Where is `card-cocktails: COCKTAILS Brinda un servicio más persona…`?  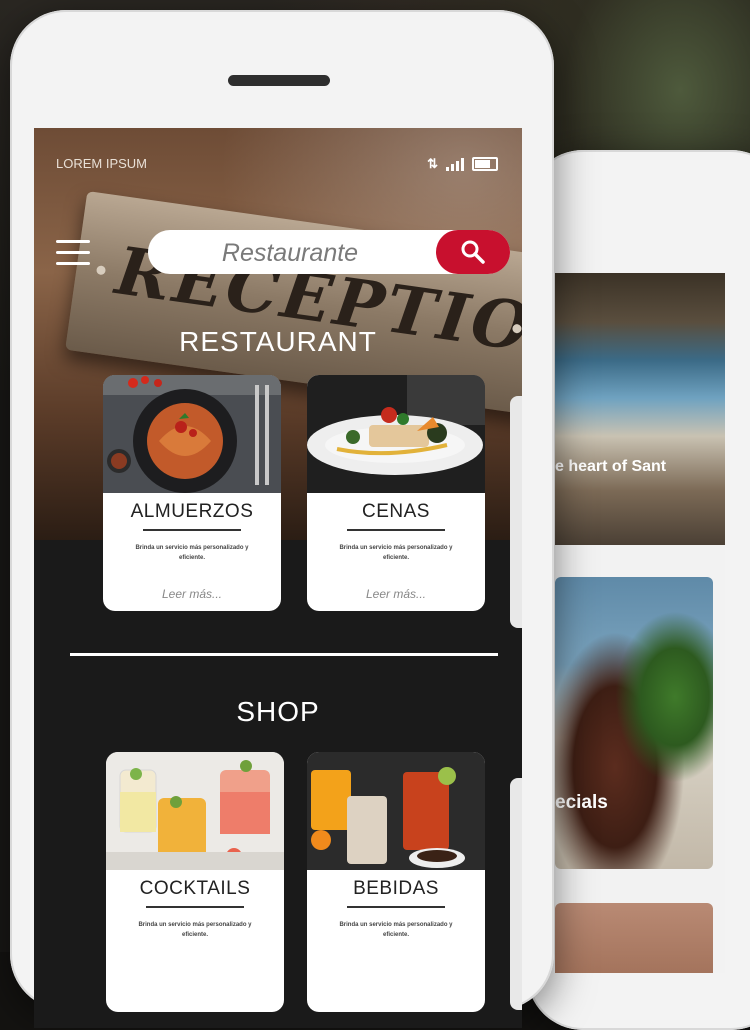
card-cocktails: COCKTAILS Brinda un servicio más persona… is located at coordinates (195, 882).